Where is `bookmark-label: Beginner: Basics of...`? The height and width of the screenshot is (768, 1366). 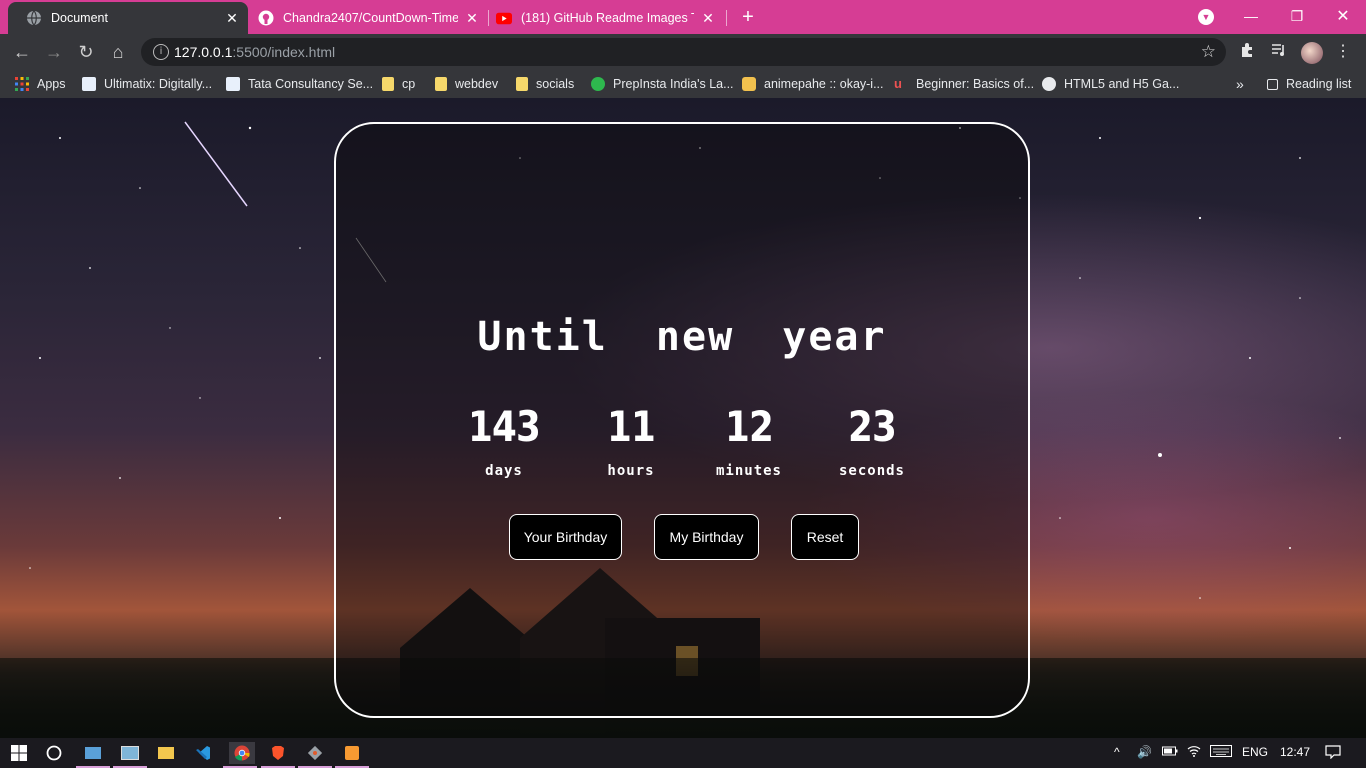 bookmark-label: Beginner: Basics of... is located at coordinates (975, 84).